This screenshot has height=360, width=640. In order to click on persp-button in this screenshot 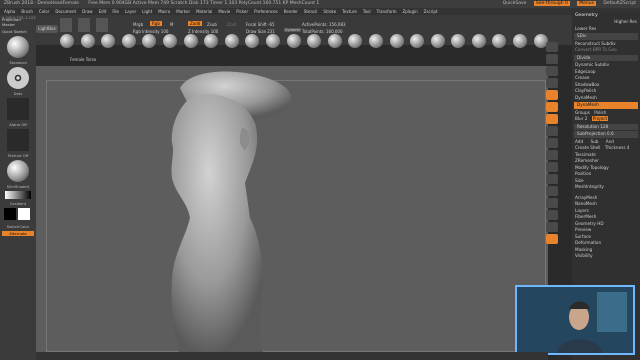, I will do `click(552, 95)`.